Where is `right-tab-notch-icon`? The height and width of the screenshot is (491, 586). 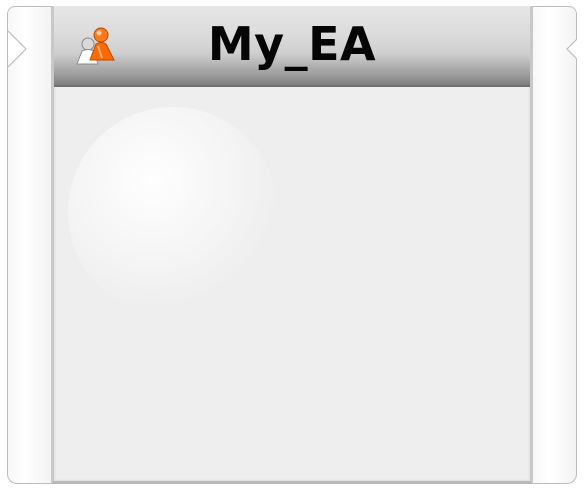 right-tab-notch-icon is located at coordinates (571, 49).